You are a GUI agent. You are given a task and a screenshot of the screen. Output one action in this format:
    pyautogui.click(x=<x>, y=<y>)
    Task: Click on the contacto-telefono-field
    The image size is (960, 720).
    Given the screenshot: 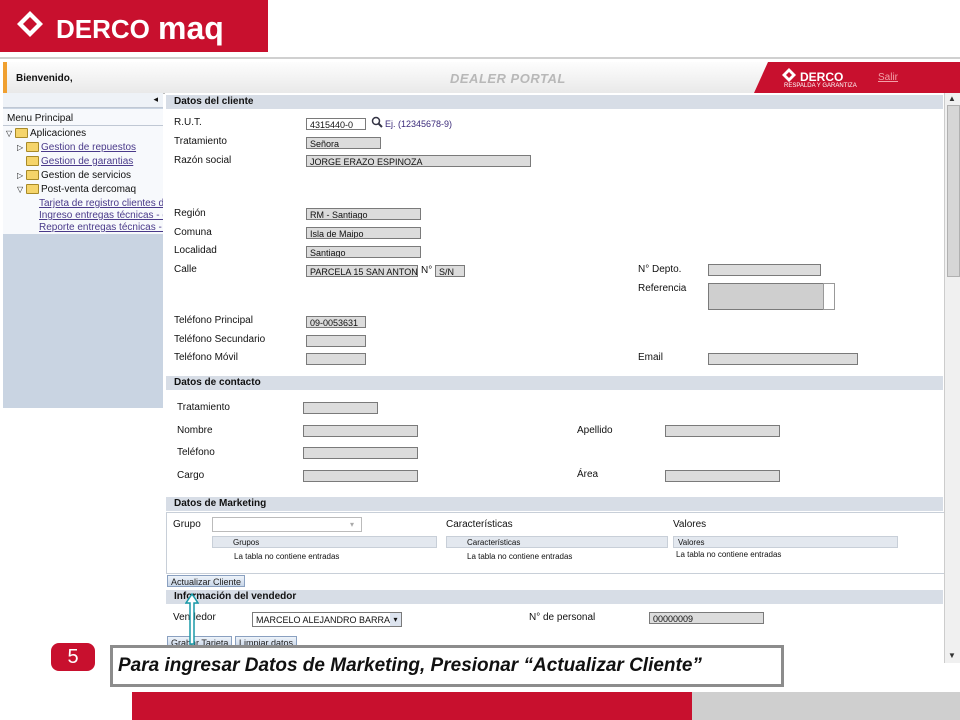 What is the action you would take?
    pyautogui.click(x=360, y=453)
    